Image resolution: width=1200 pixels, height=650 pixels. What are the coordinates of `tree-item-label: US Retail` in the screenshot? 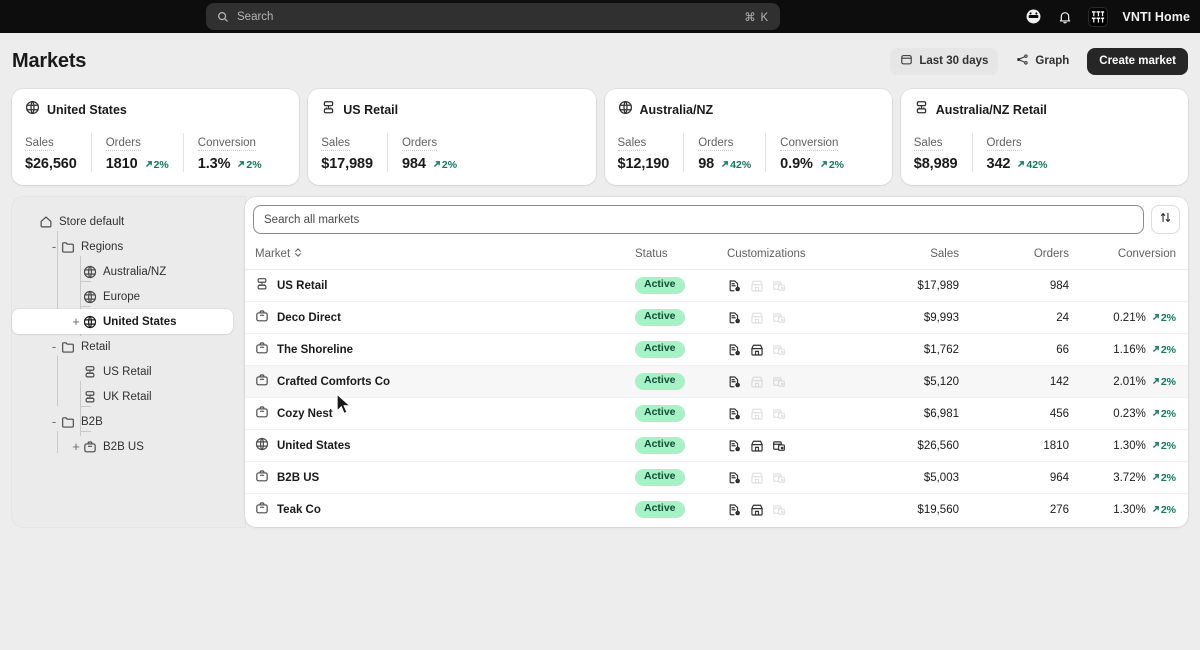 It's located at (127, 371).